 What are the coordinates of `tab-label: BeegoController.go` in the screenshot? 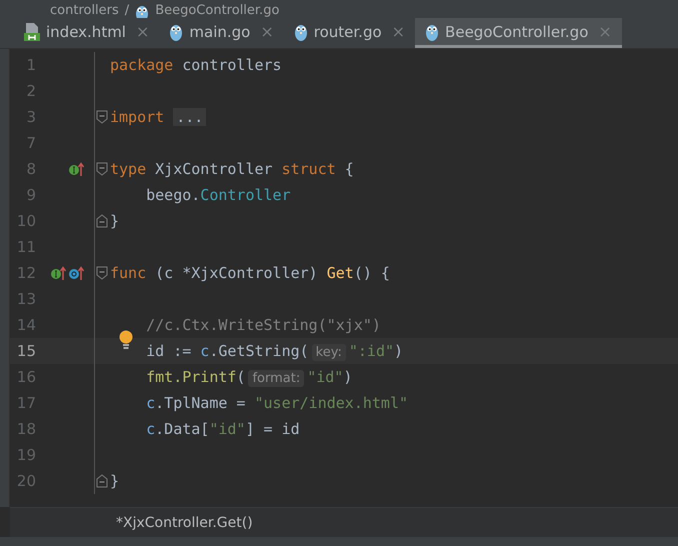 It's located at (516, 31).